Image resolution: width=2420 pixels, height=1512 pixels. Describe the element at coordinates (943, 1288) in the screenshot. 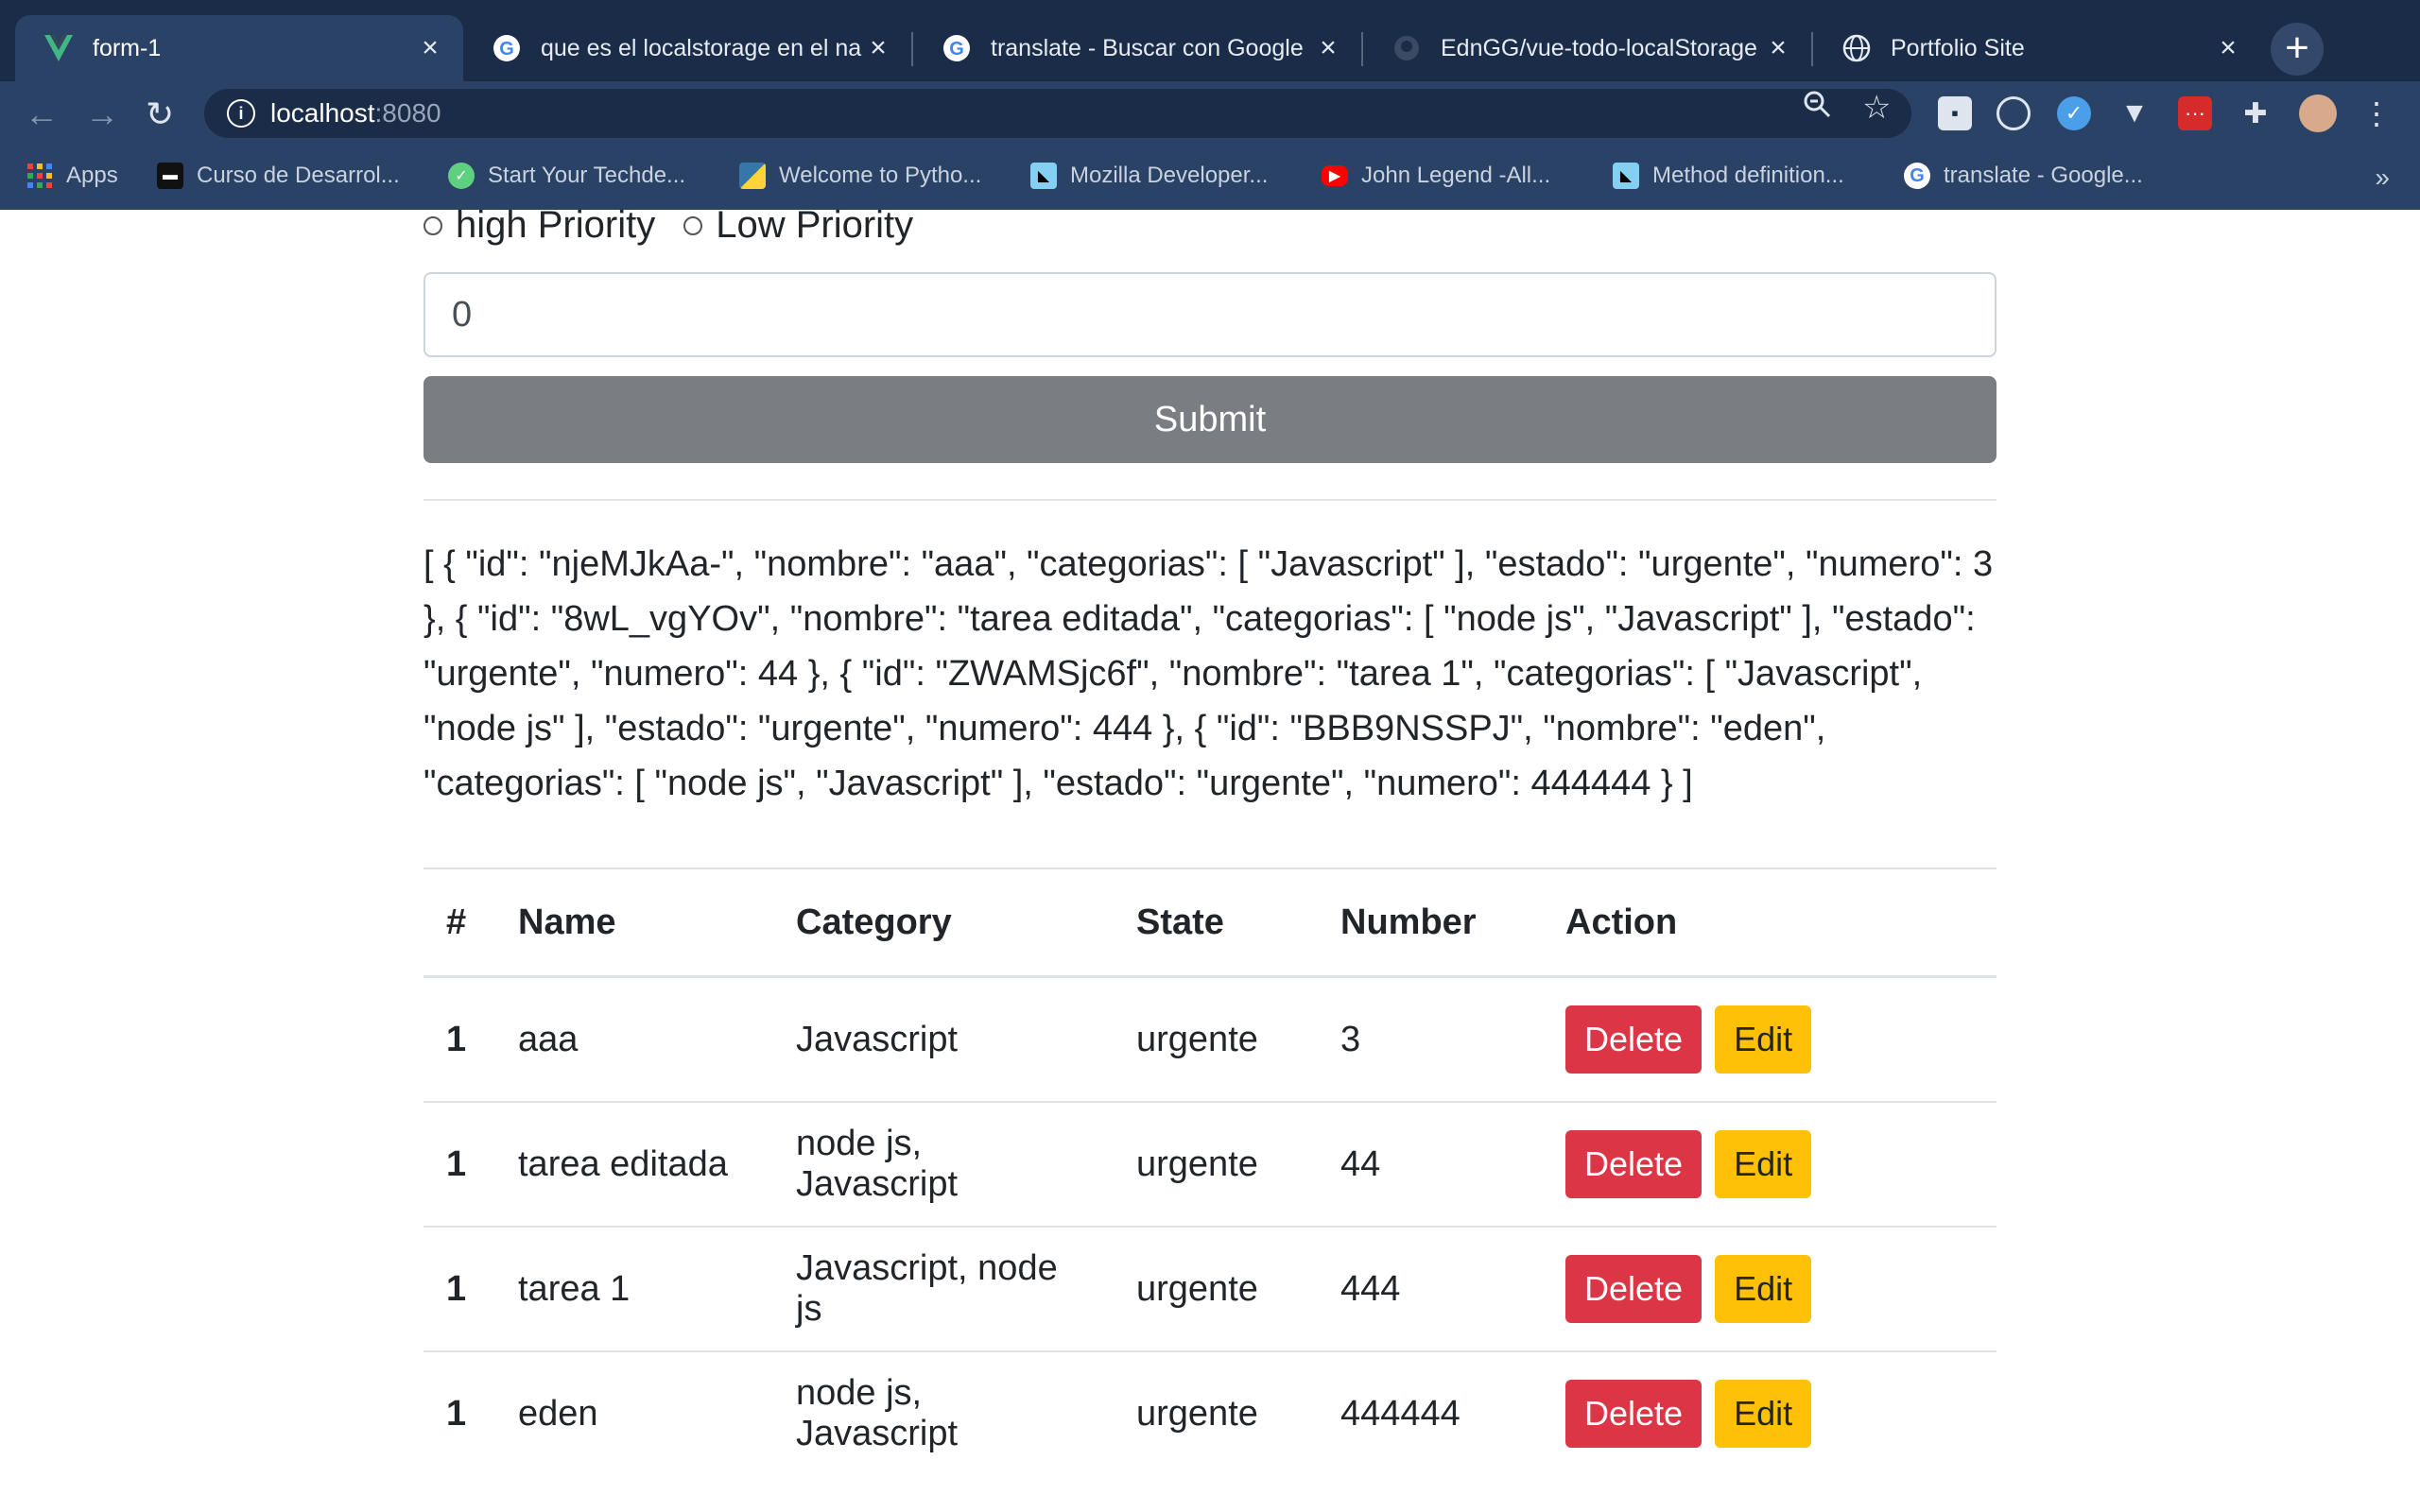

I see `row-category: Javascript, node js` at that location.